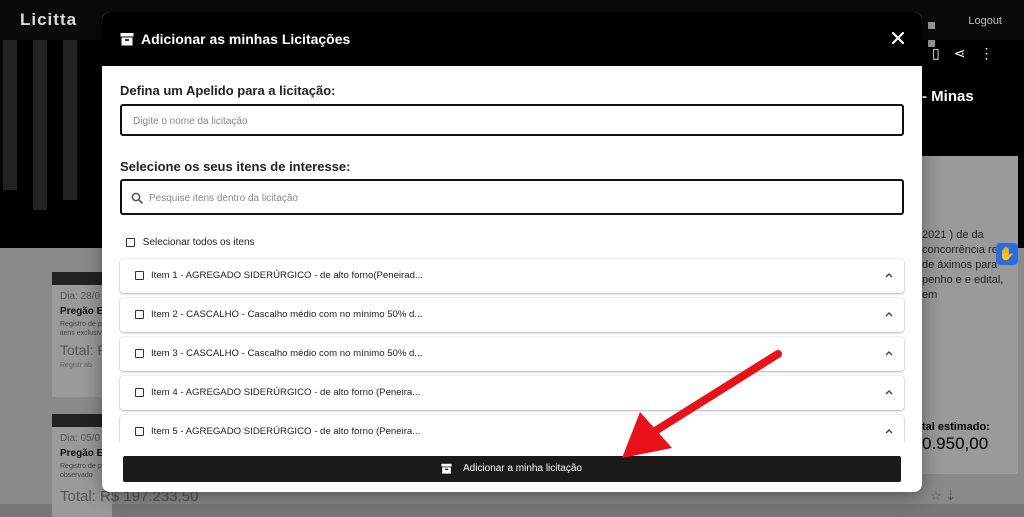  Describe the element at coordinates (48, 20) in the screenshot. I see `app-logo: Licitta` at that location.